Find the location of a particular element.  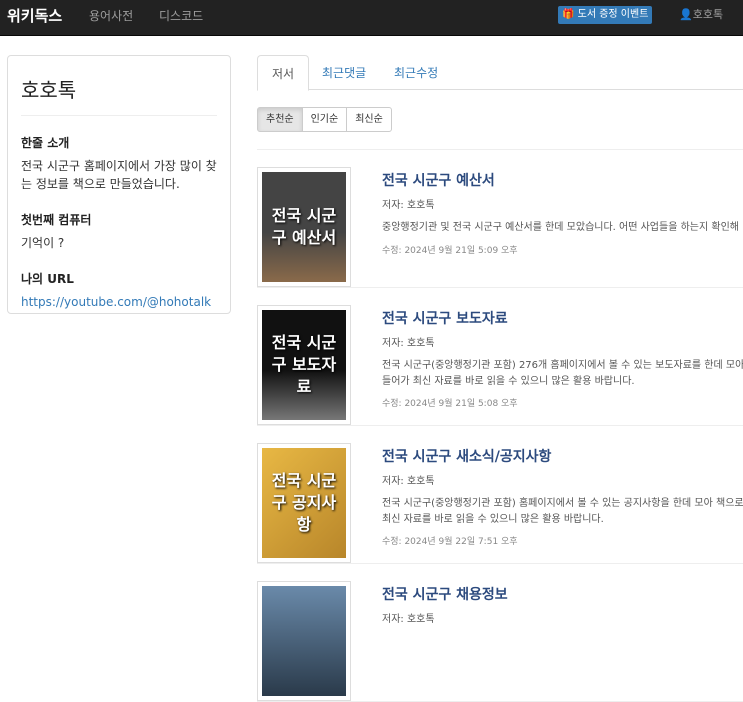

cover-text: 전국 시군구 공지사항 is located at coordinates (304, 503).